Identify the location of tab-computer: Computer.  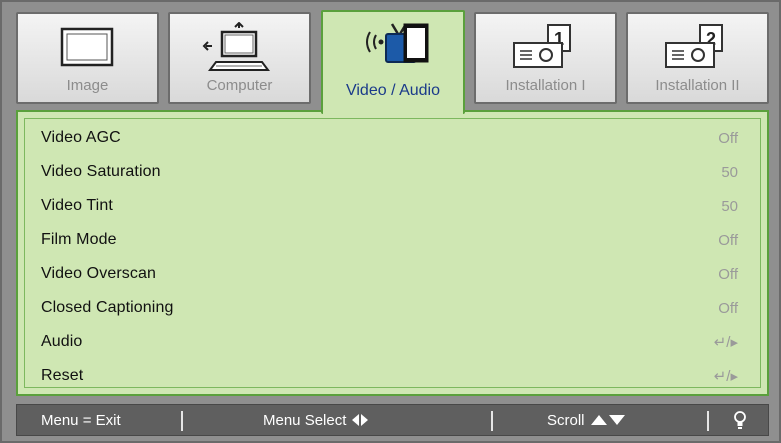
(239, 58).